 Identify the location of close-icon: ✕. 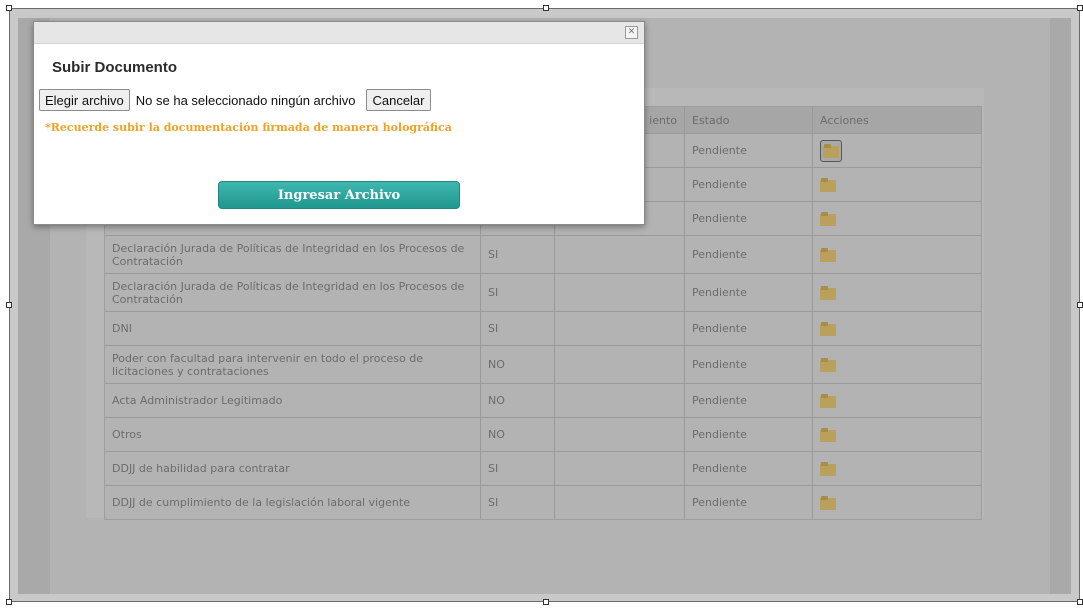
(631, 32).